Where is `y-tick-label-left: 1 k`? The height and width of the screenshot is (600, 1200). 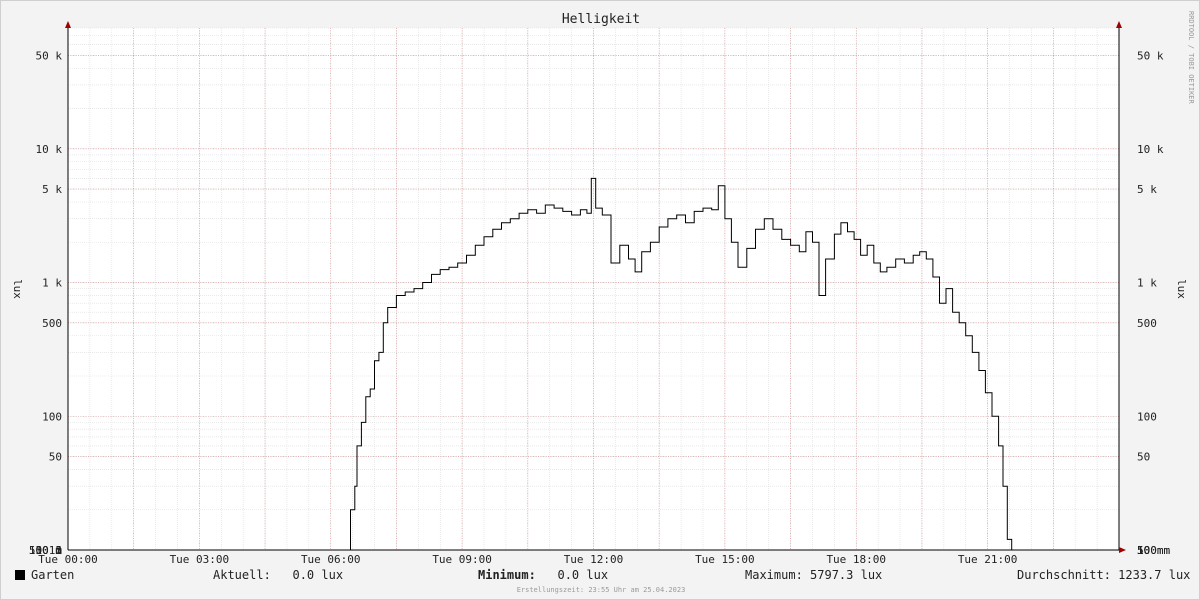 y-tick-label-left: 1 k is located at coordinates (52, 283).